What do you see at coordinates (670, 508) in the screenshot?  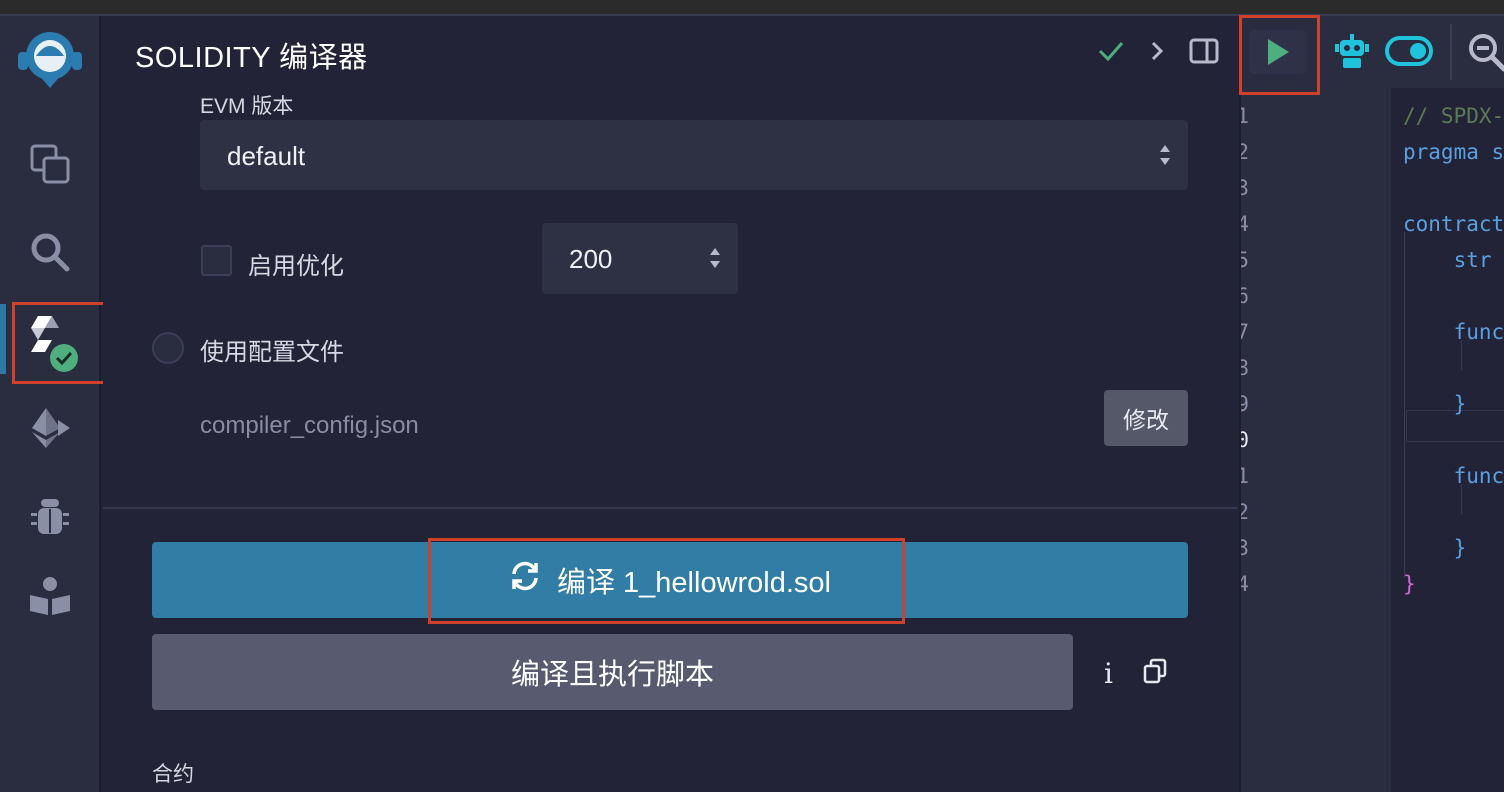 I see `section-divider` at bounding box center [670, 508].